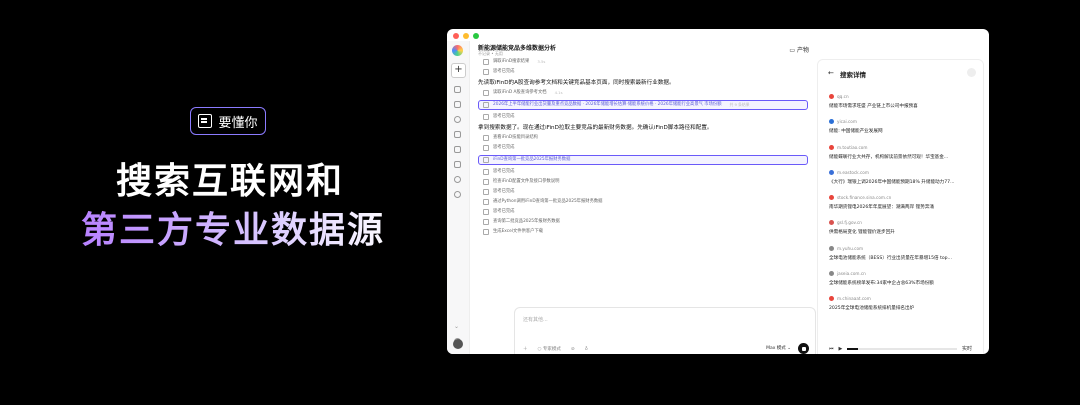 The width and height of the screenshot is (1080, 405). Describe the element at coordinates (457, 326) in the screenshot. I see `chevron-down-icon: ⌄` at that location.